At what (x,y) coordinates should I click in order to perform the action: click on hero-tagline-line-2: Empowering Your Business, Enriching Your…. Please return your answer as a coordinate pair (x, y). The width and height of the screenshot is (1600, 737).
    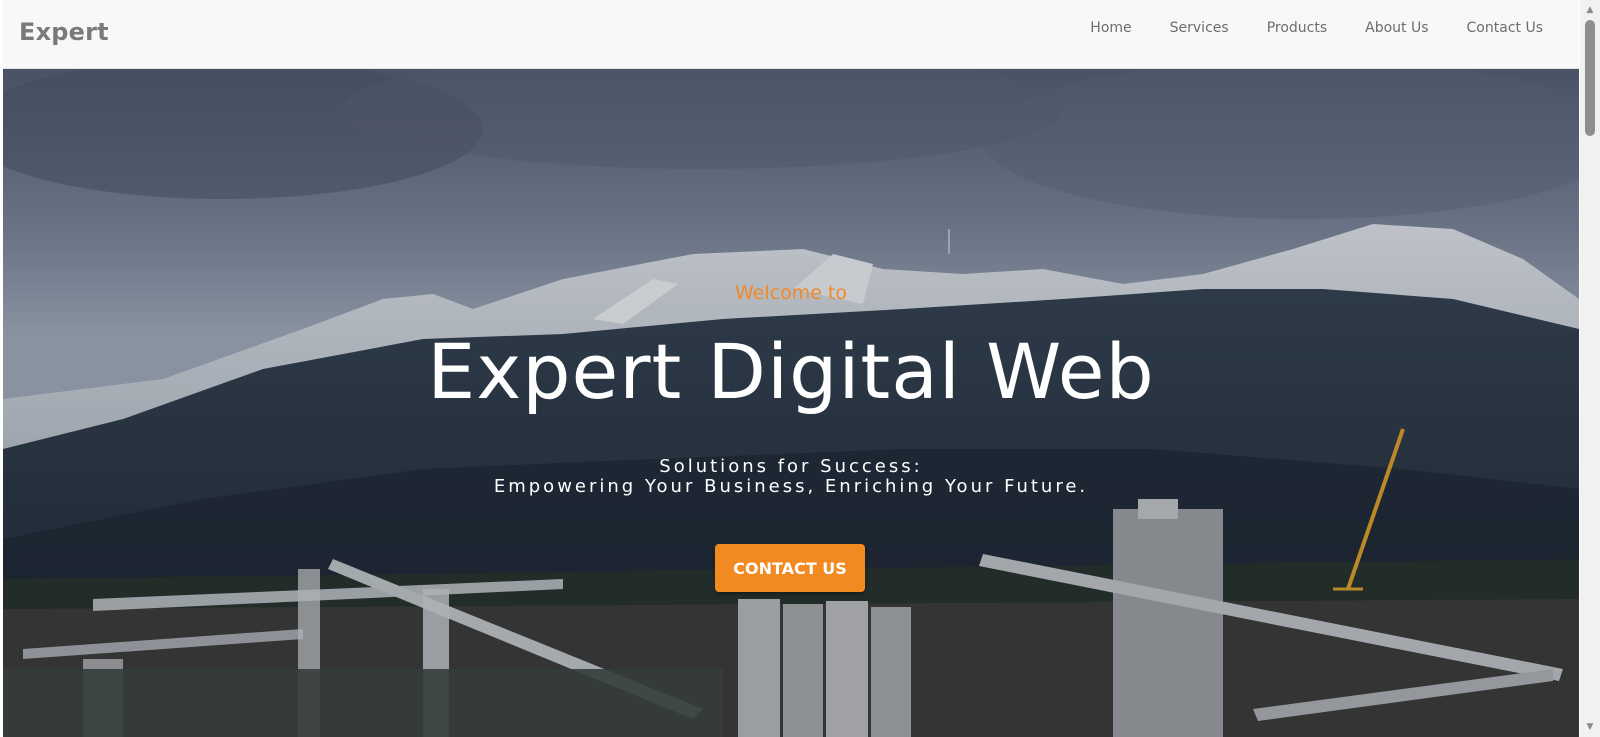
    Looking at the image, I should click on (791, 486).